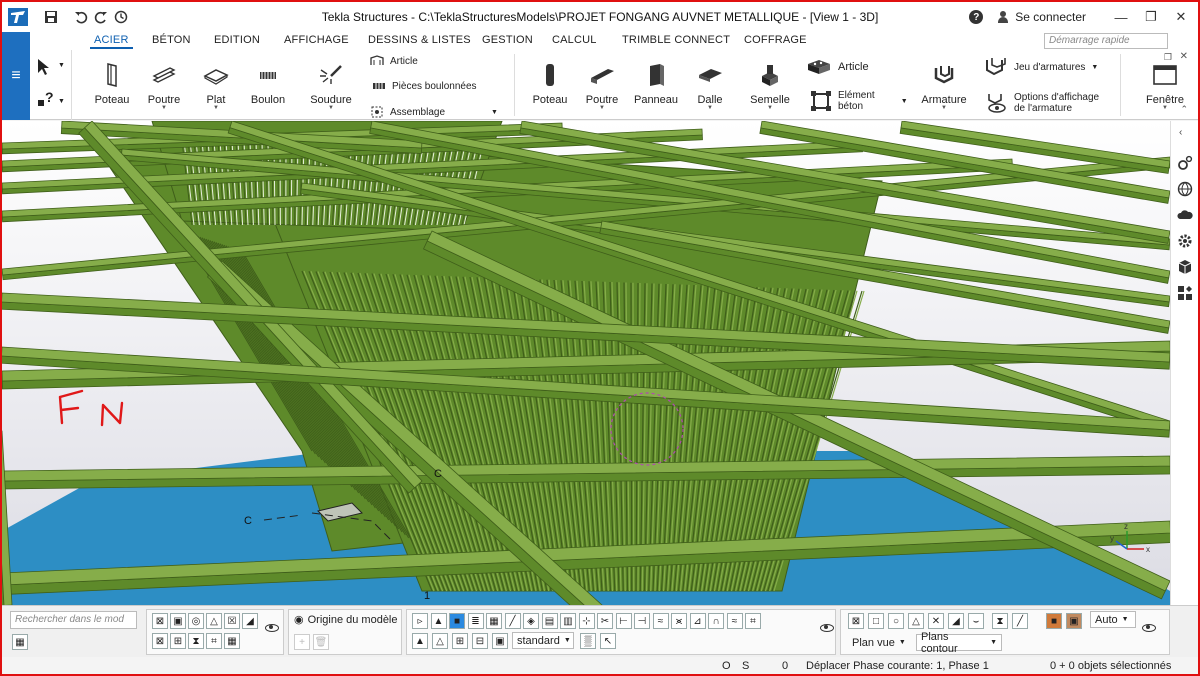 Image resolution: width=1200 pixels, height=676 pixels. Describe the element at coordinates (101, 17) in the screenshot. I see `redo-icon` at that location.